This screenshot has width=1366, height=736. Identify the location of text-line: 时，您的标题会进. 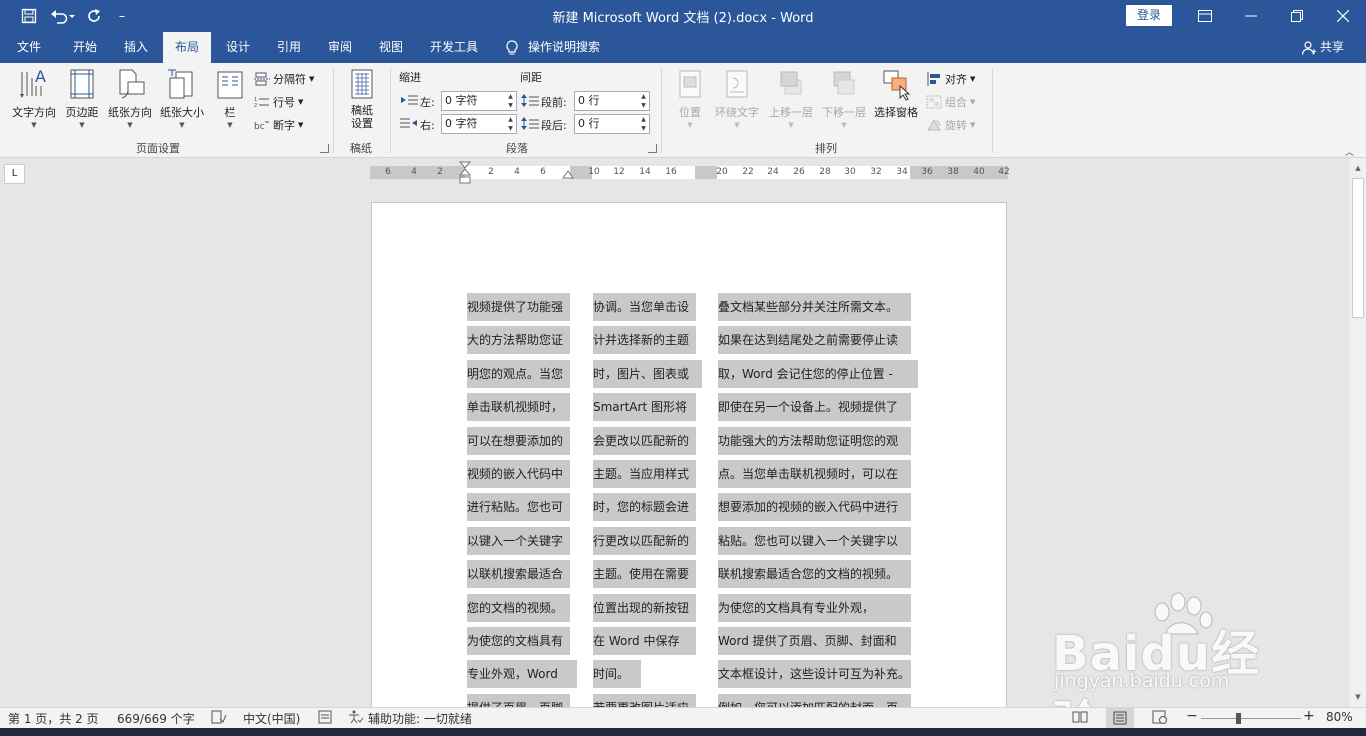
(644, 507).